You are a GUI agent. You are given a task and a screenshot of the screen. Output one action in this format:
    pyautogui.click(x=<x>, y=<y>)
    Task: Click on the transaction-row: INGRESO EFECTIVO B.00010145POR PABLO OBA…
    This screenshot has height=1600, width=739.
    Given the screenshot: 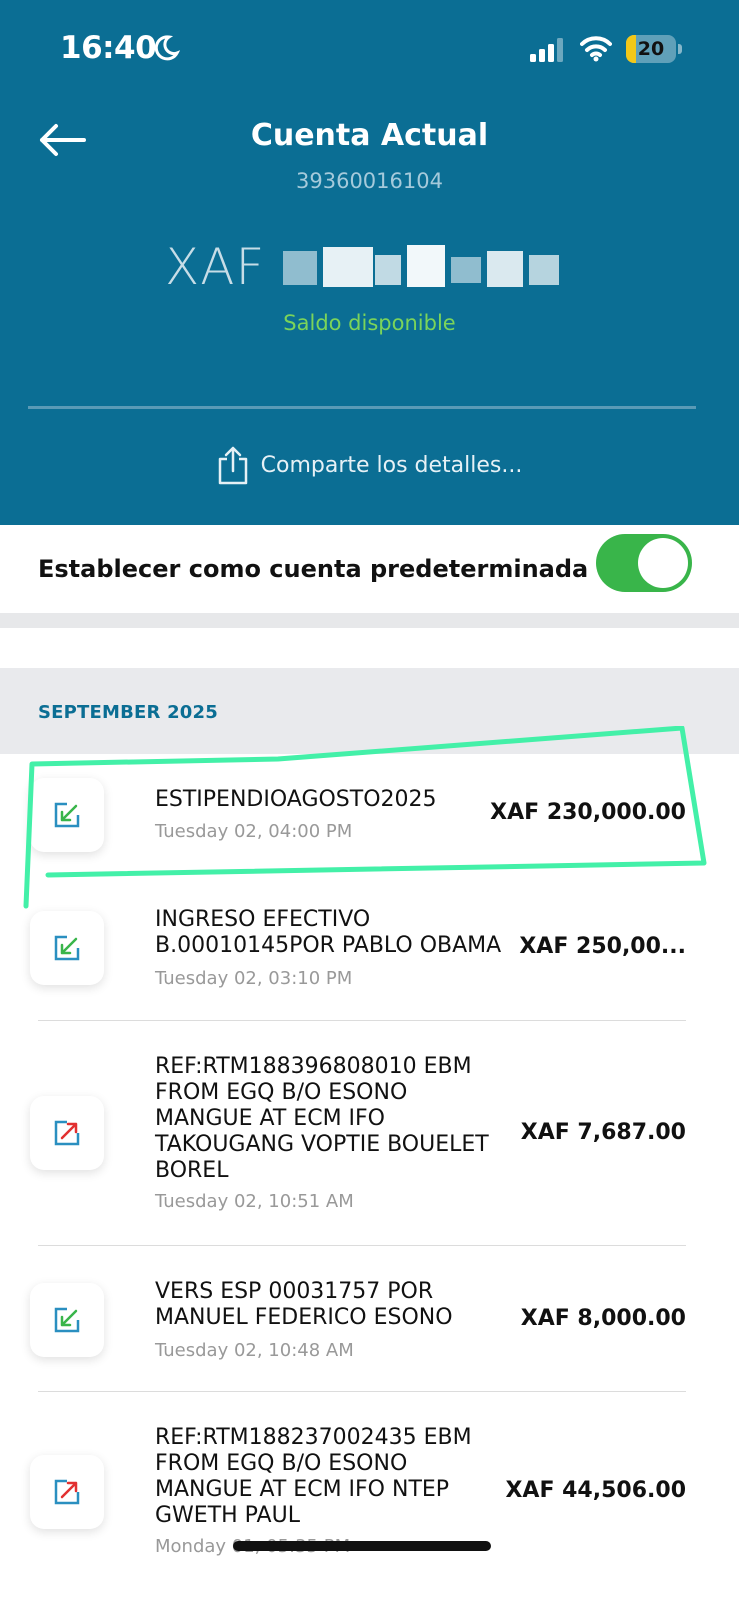 What is the action you would take?
    pyautogui.click(x=369, y=953)
    